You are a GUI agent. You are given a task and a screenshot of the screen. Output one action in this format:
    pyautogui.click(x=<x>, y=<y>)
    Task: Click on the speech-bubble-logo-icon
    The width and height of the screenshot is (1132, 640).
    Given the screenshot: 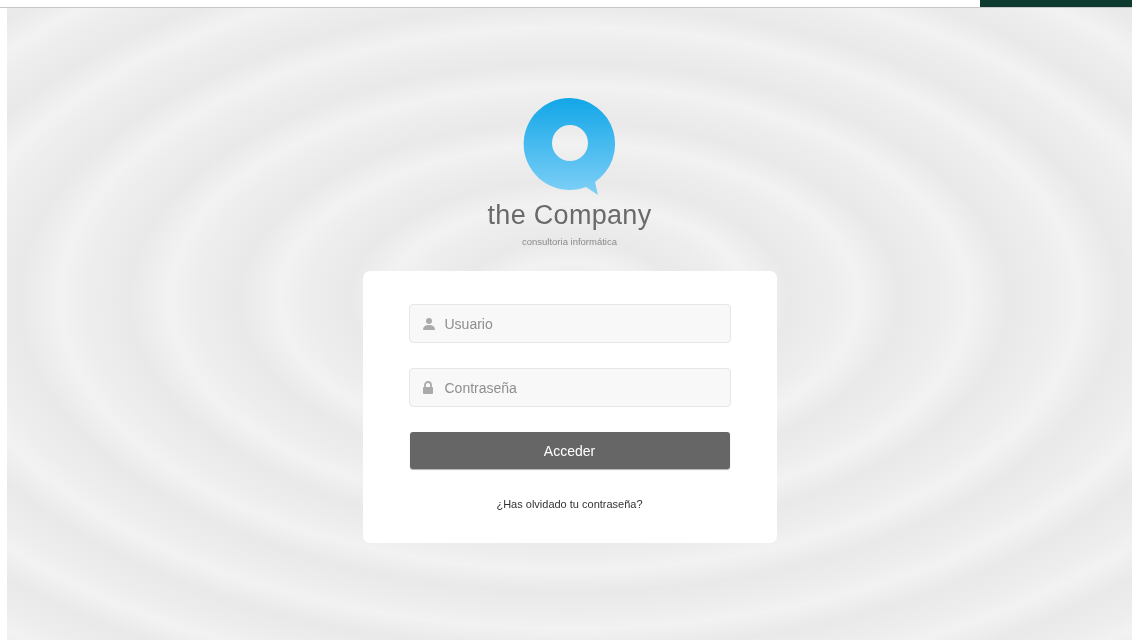 What is the action you would take?
    pyautogui.click(x=569, y=146)
    